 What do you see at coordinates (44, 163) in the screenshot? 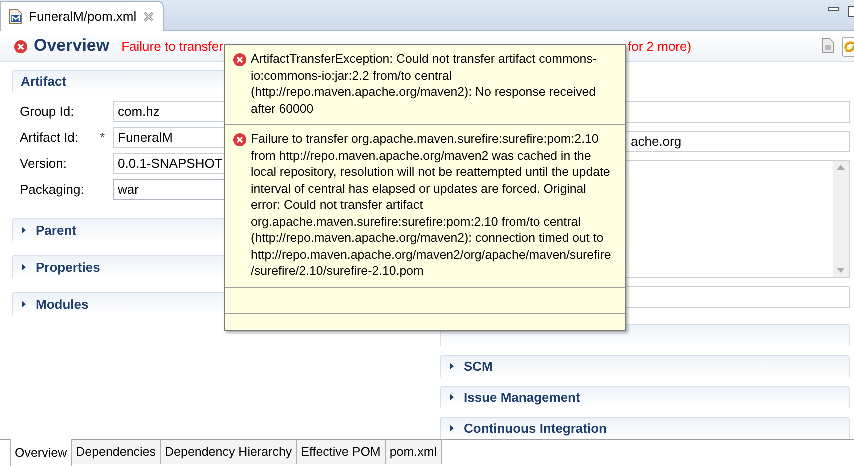
I see `field-label: Version:` at bounding box center [44, 163].